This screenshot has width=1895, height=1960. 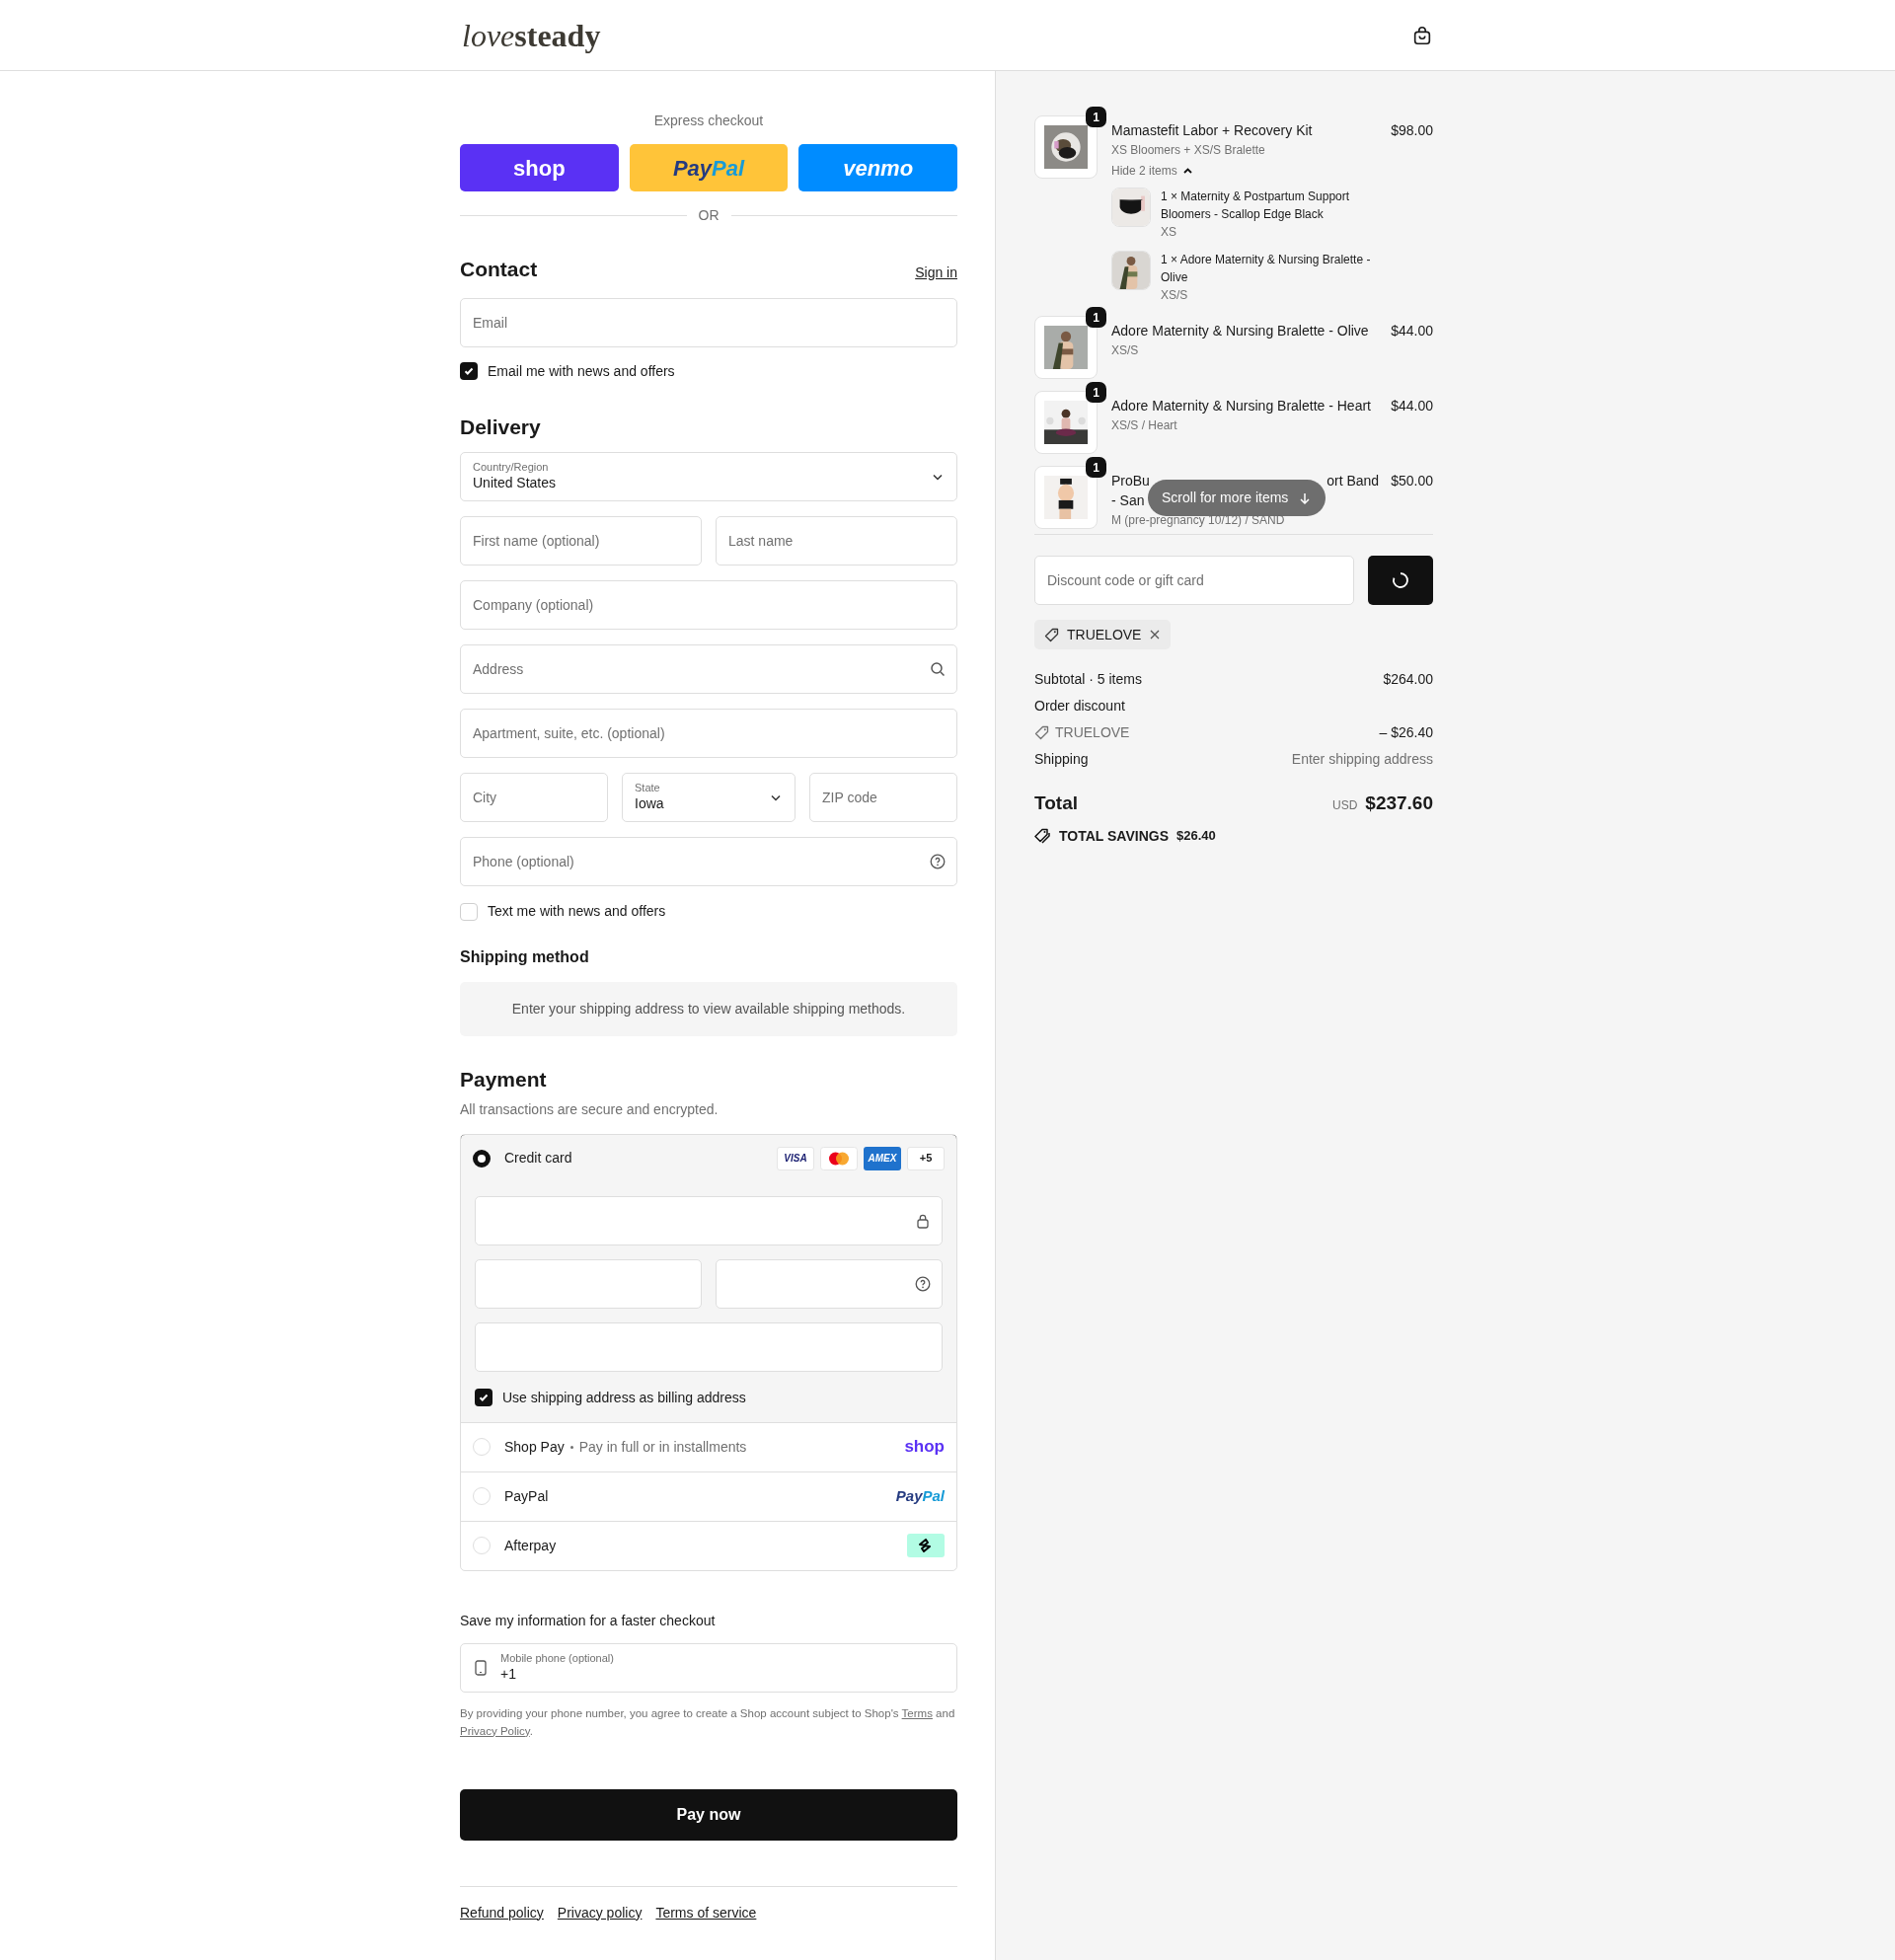 What do you see at coordinates (1408, 679) in the screenshot?
I see `summary-value: $264.00` at bounding box center [1408, 679].